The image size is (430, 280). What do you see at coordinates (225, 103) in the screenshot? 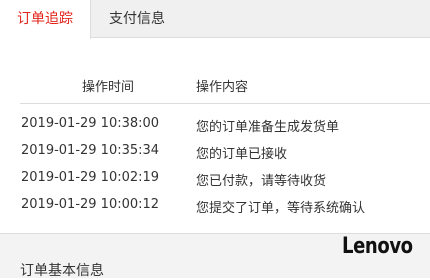
I see `header-divider` at bounding box center [225, 103].